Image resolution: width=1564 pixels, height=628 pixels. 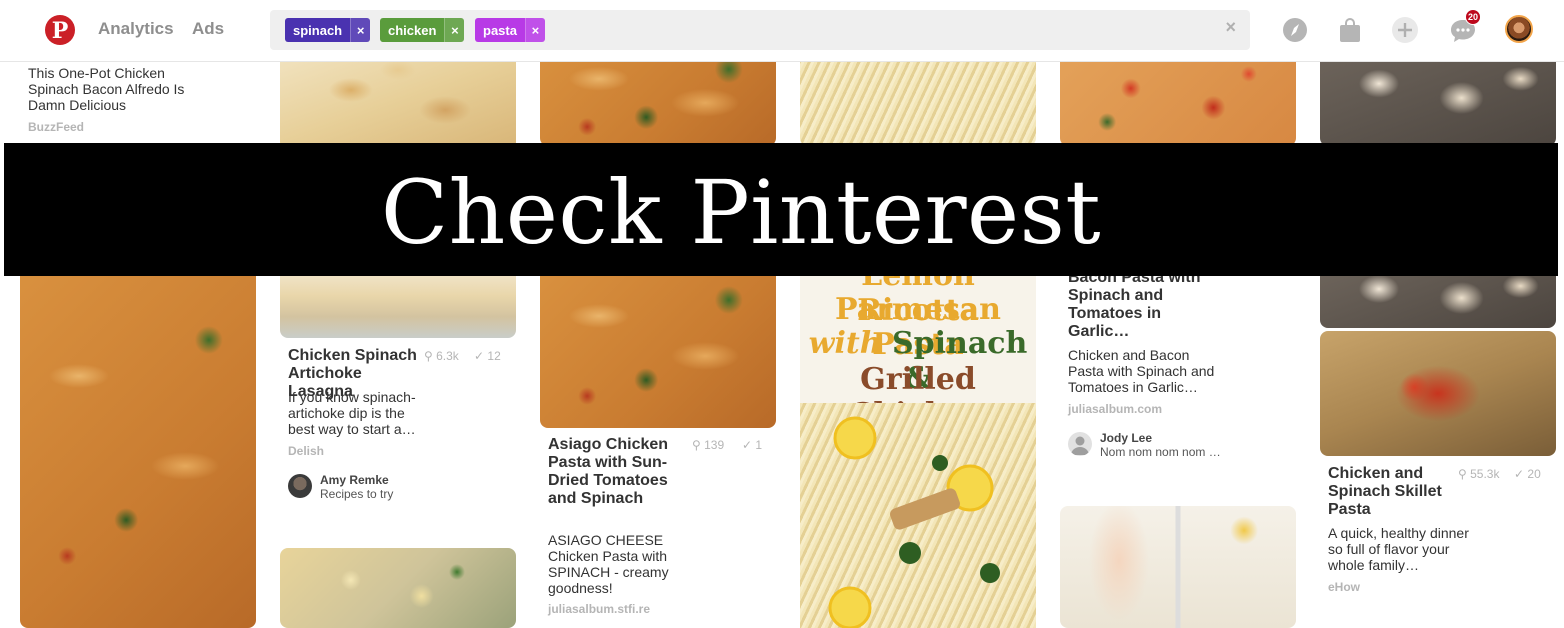 I want to click on pin-image-asiago, so click(x=658, y=348).